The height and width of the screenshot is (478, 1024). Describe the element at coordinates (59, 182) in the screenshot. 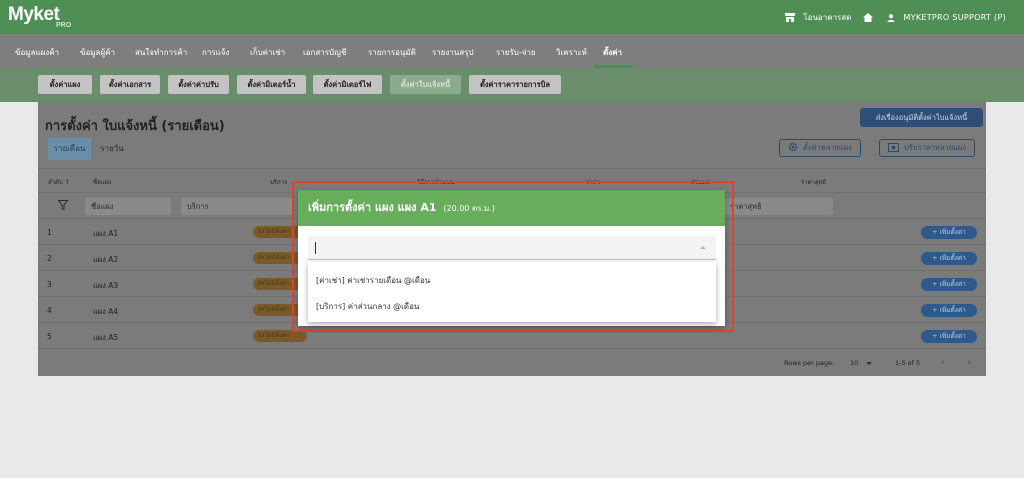

I see `header-order: ลำดับ ↑` at that location.